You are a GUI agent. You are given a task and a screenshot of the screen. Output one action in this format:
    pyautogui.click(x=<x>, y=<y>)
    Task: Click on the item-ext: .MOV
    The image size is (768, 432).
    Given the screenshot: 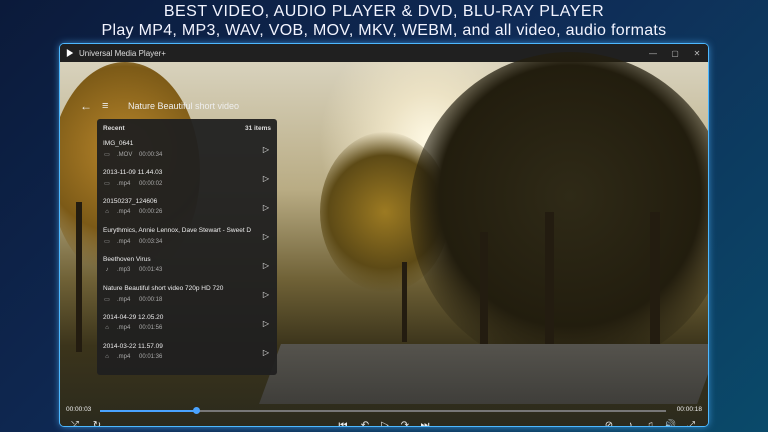 What is the action you would take?
    pyautogui.click(x=125, y=154)
    